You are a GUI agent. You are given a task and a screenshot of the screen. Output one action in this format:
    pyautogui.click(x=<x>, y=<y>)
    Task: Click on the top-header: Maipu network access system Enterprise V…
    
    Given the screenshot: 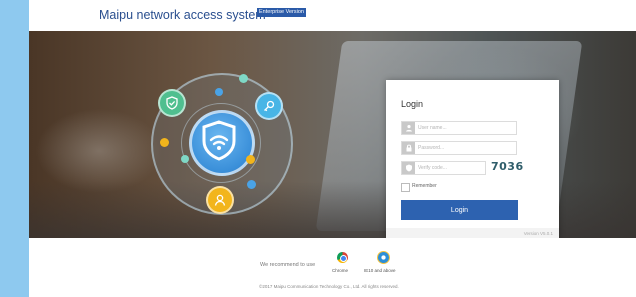 What is the action you would take?
    pyautogui.click(x=332, y=15)
    